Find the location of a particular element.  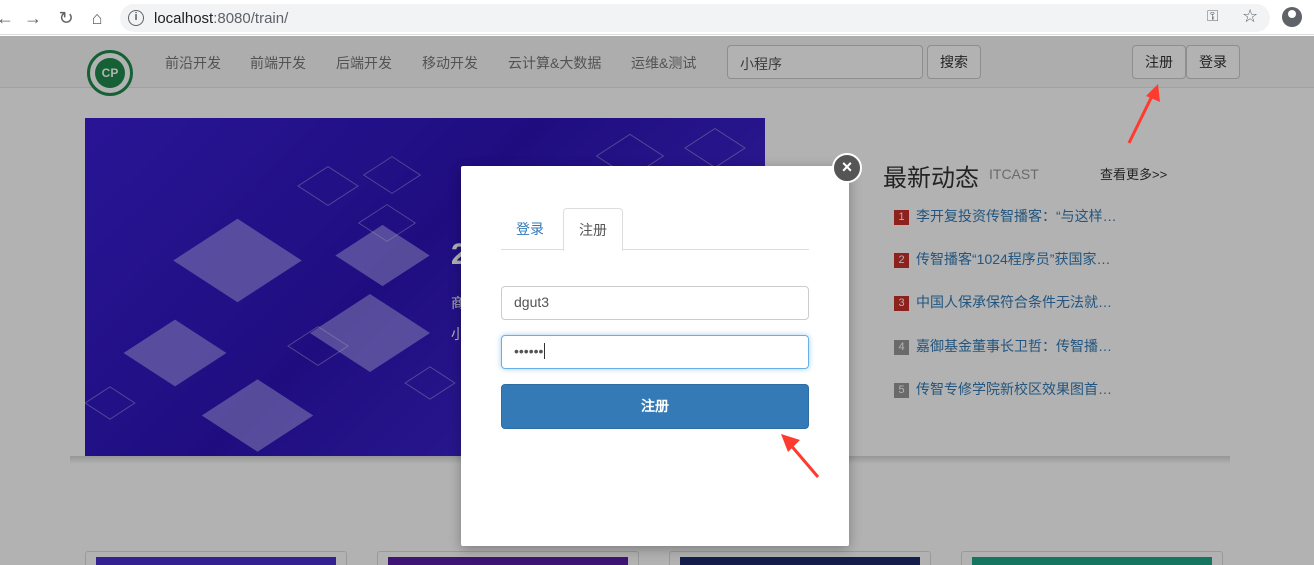

key-icon: ⚿ is located at coordinates (1212, 16).